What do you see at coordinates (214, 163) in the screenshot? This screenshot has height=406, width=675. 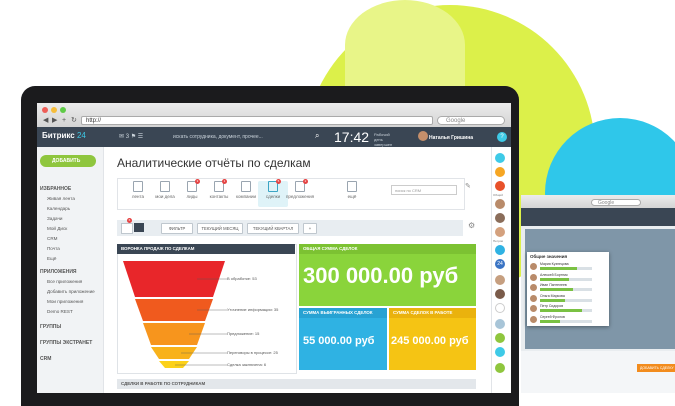 I see `page-title: Аналитические отчёты по сделкам` at bounding box center [214, 163].